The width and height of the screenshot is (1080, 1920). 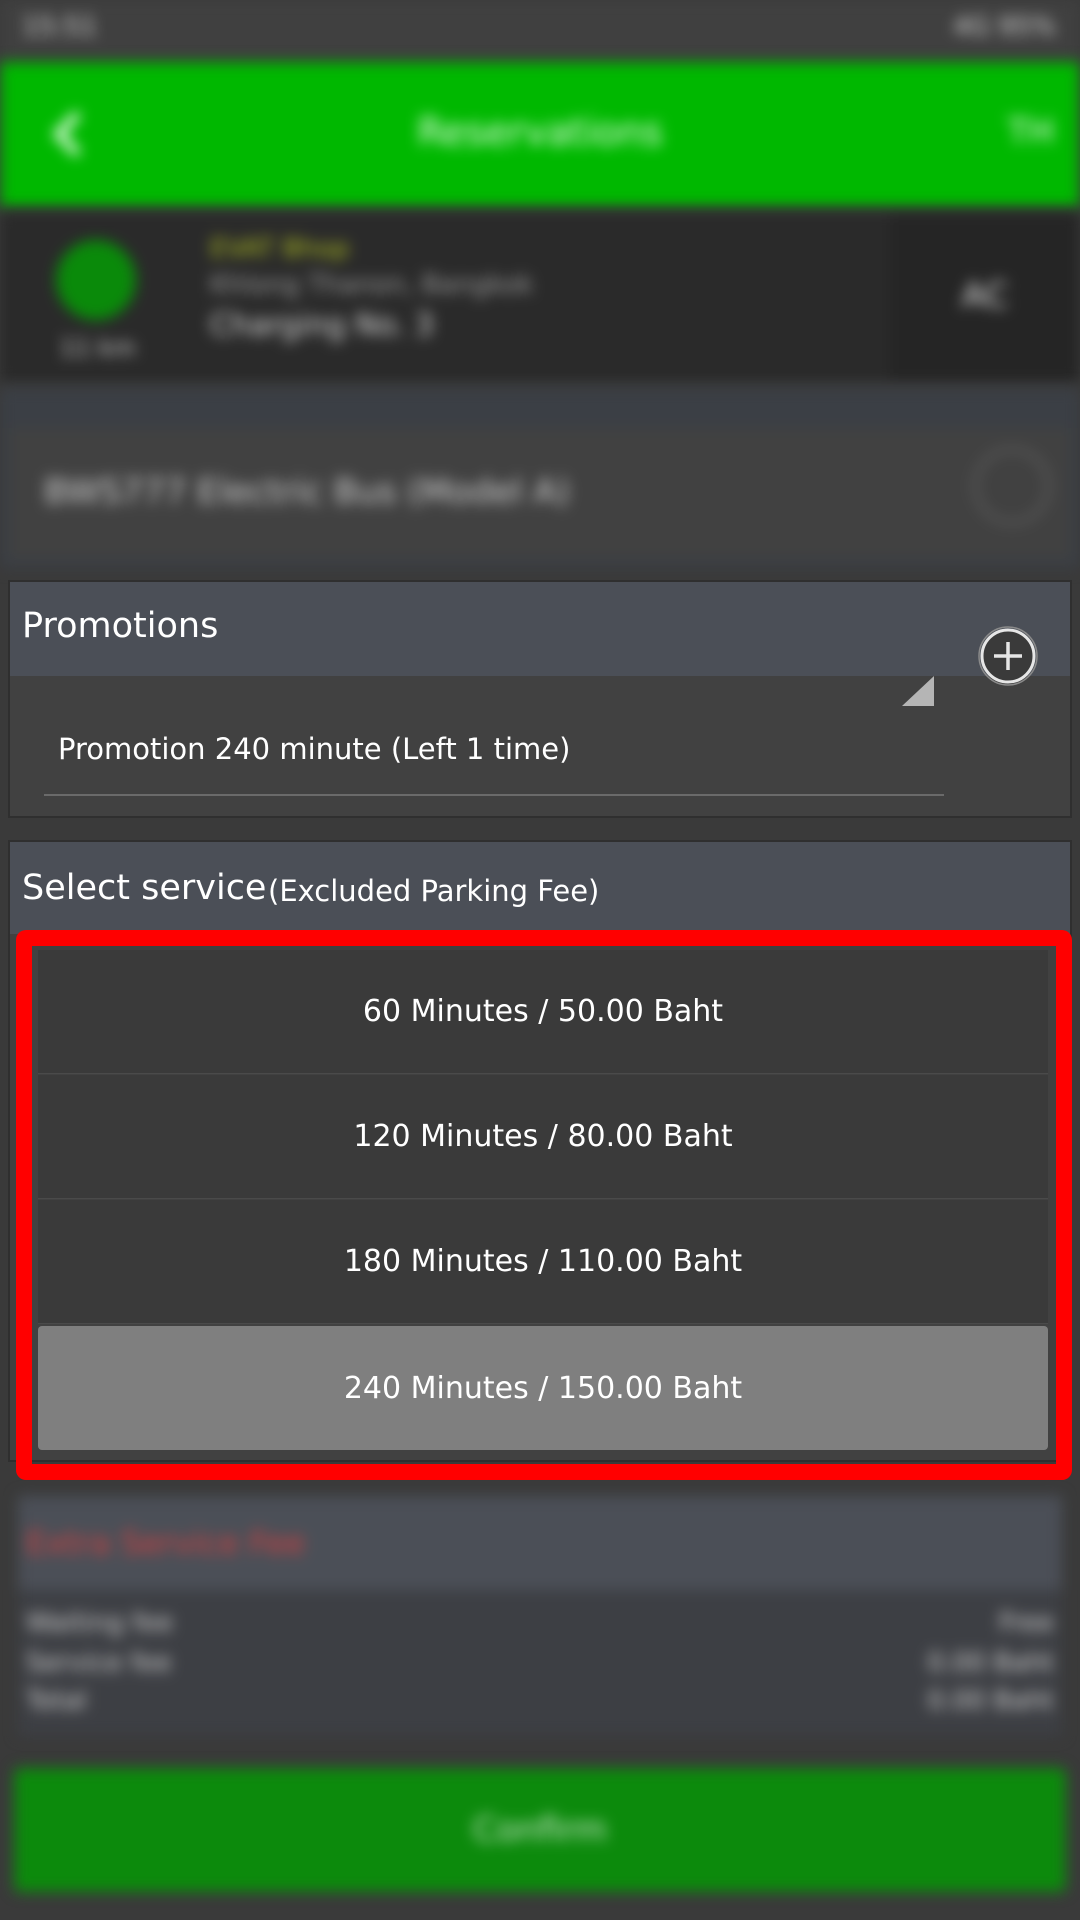 What do you see at coordinates (314, 749) in the screenshot?
I see `promotion-selected-value: Promotion 240 minute (Left 1 time)` at bounding box center [314, 749].